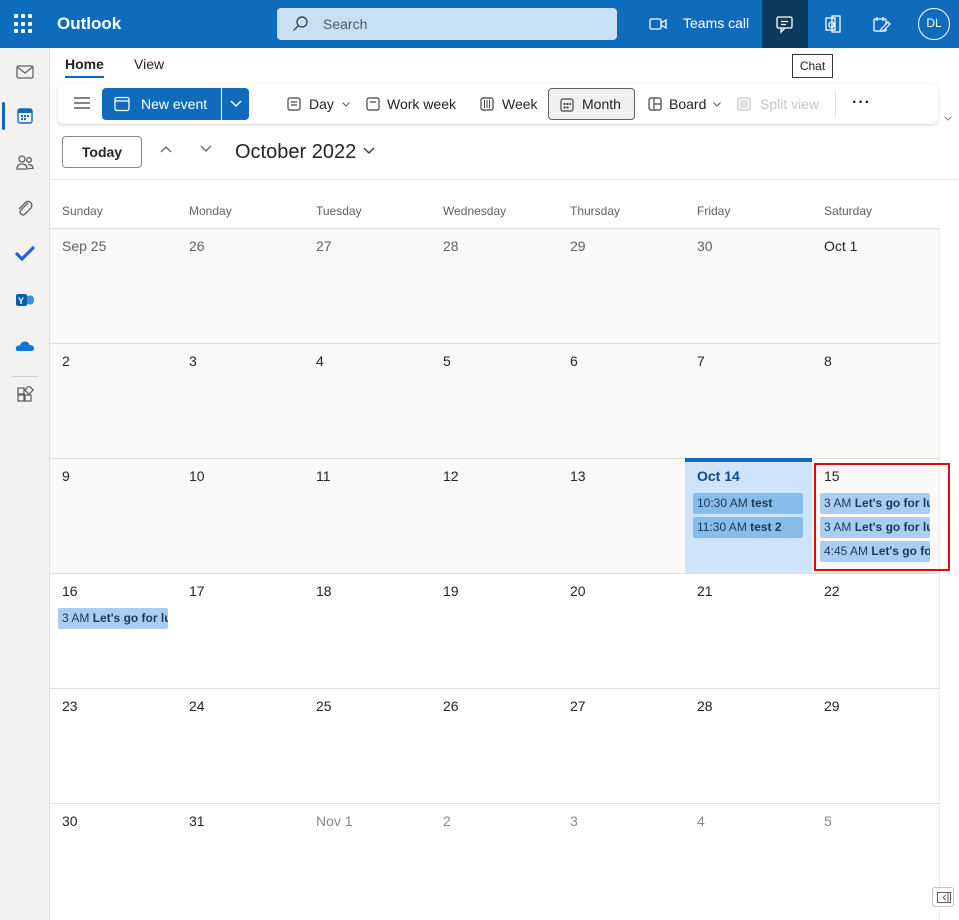  I want to click on people-icon, so click(25, 162).